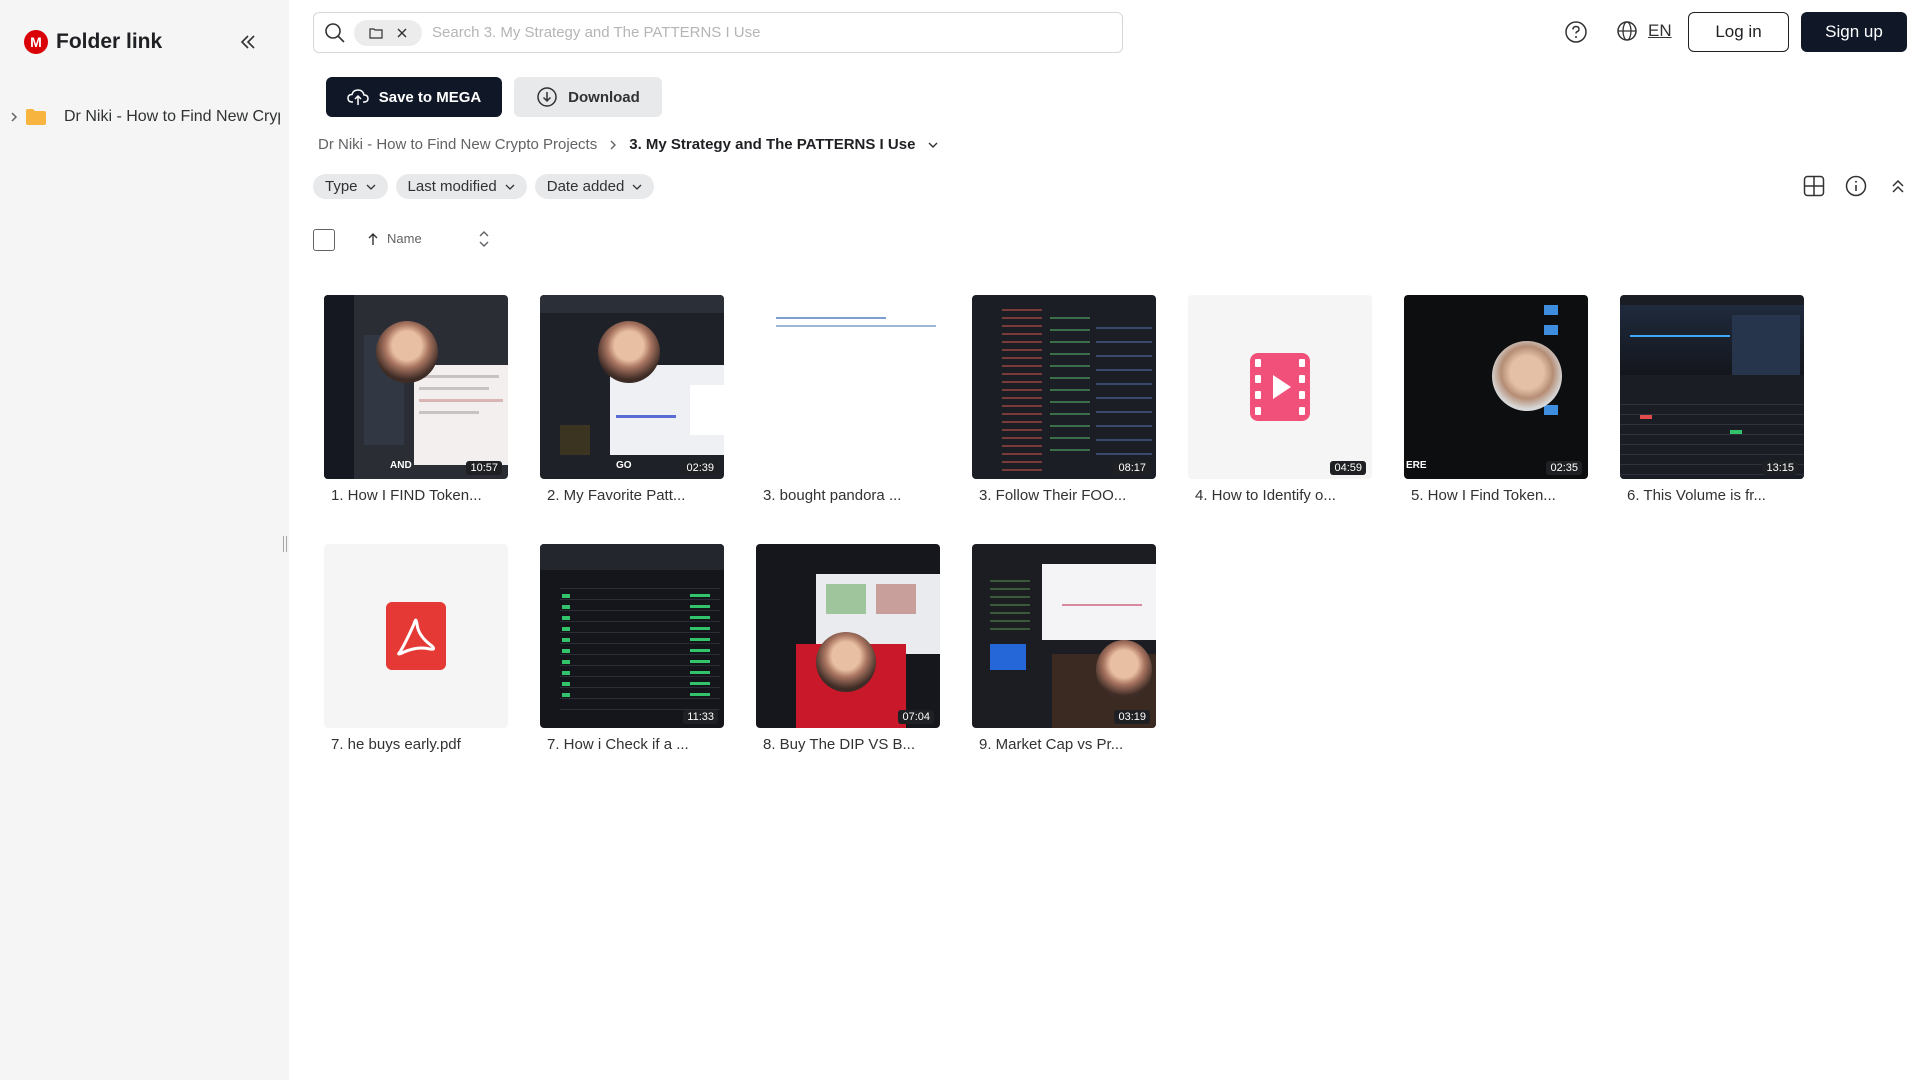 The width and height of the screenshot is (1920, 1080). Describe the element at coordinates (1132, 468) in the screenshot. I see `video-duration: 08:17` at that location.